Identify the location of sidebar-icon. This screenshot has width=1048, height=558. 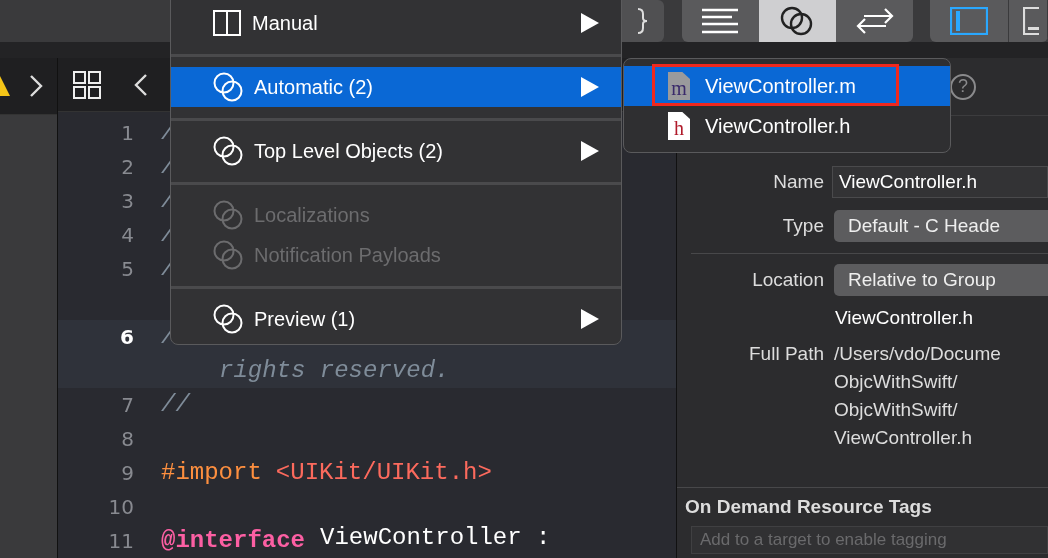
(968, 21).